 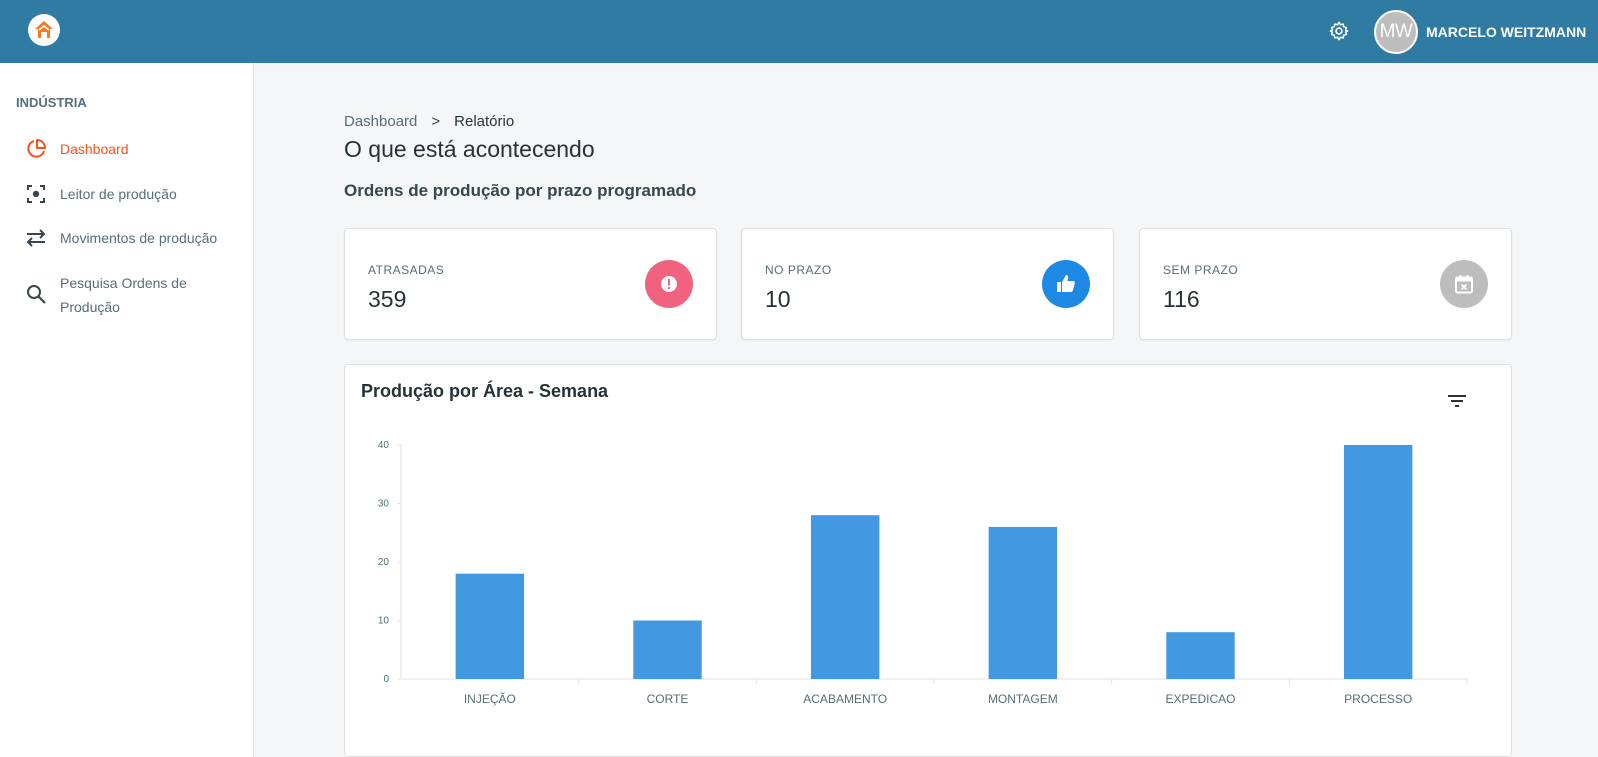 What do you see at coordinates (1181, 299) in the screenshot?
I see `card-value: 116` at bounding box center [1181, 299].